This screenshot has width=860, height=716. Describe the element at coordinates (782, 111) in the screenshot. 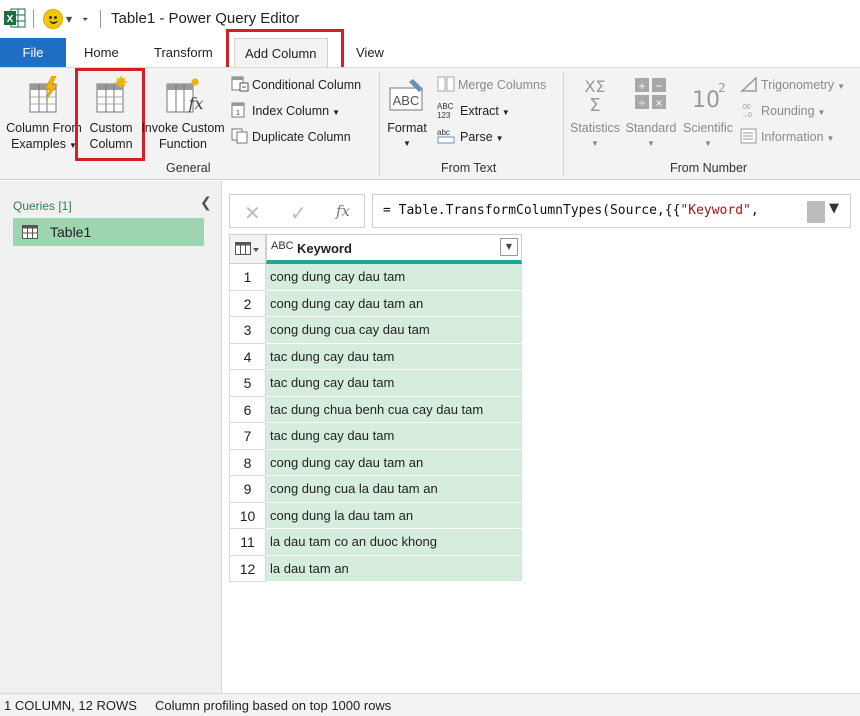

I see `rounding-button: .00 →0 Rounding ▼` at that location.